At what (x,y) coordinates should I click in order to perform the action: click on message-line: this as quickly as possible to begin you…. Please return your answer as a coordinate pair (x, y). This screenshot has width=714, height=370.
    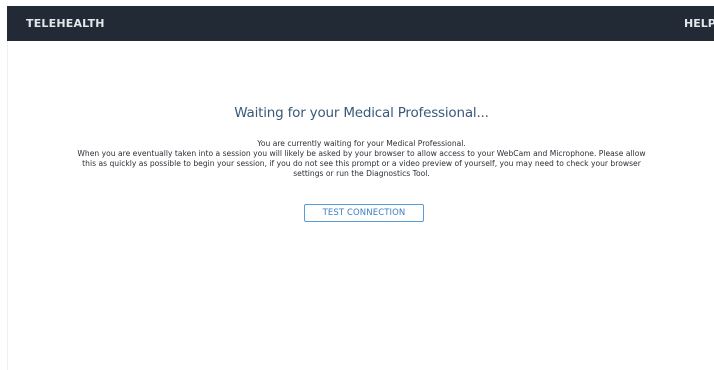
    Looking at the image, I should click on (361, 163).